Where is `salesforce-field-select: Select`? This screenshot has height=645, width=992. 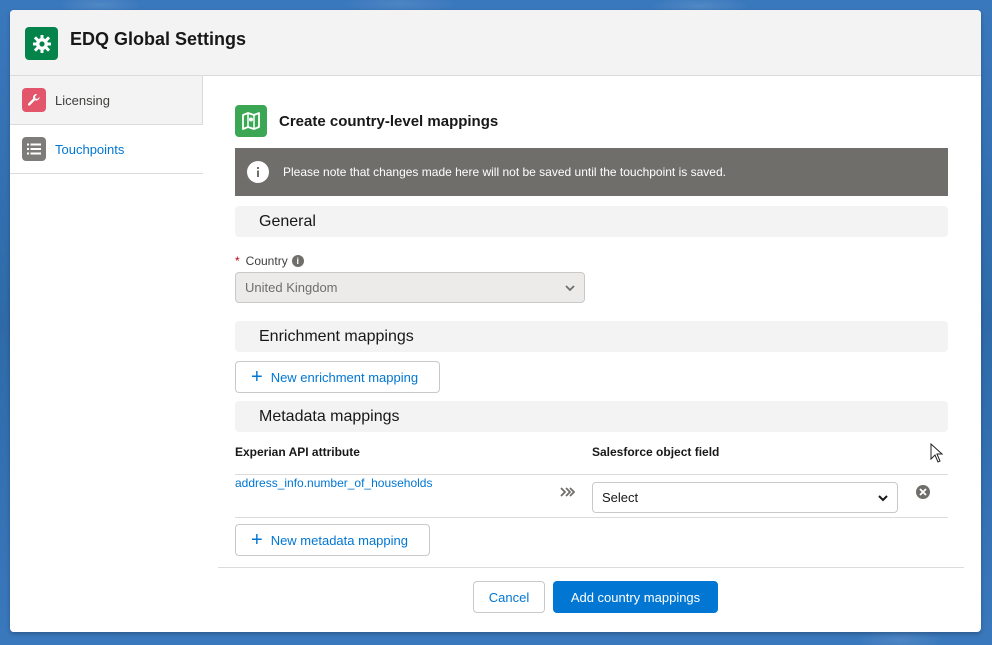
salesforce-field-select: Select is located at coordinates (745, 497).